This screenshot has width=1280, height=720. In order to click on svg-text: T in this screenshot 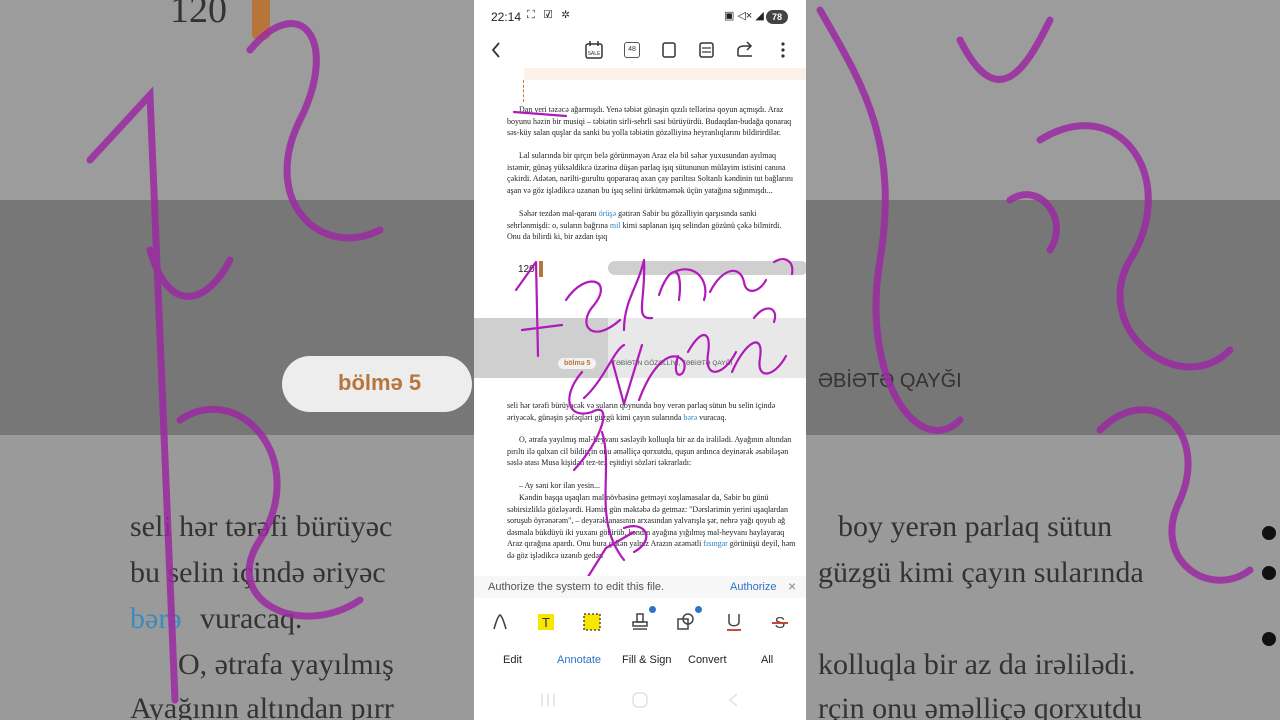, I will do `click(546, 622)`.